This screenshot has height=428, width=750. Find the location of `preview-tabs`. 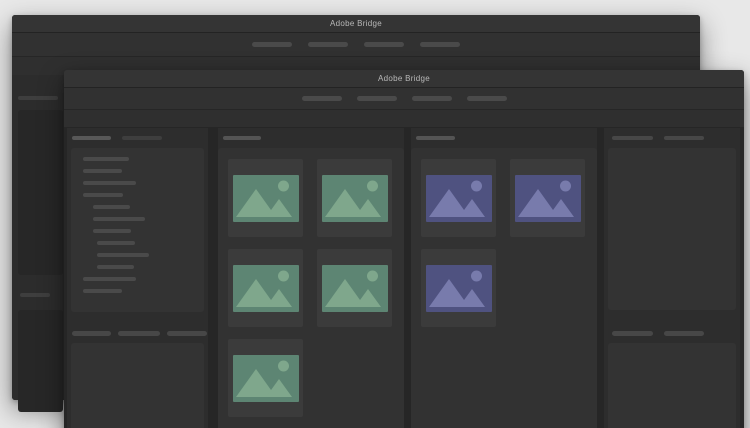

preview-tabs is located at coordinates (672, 138).